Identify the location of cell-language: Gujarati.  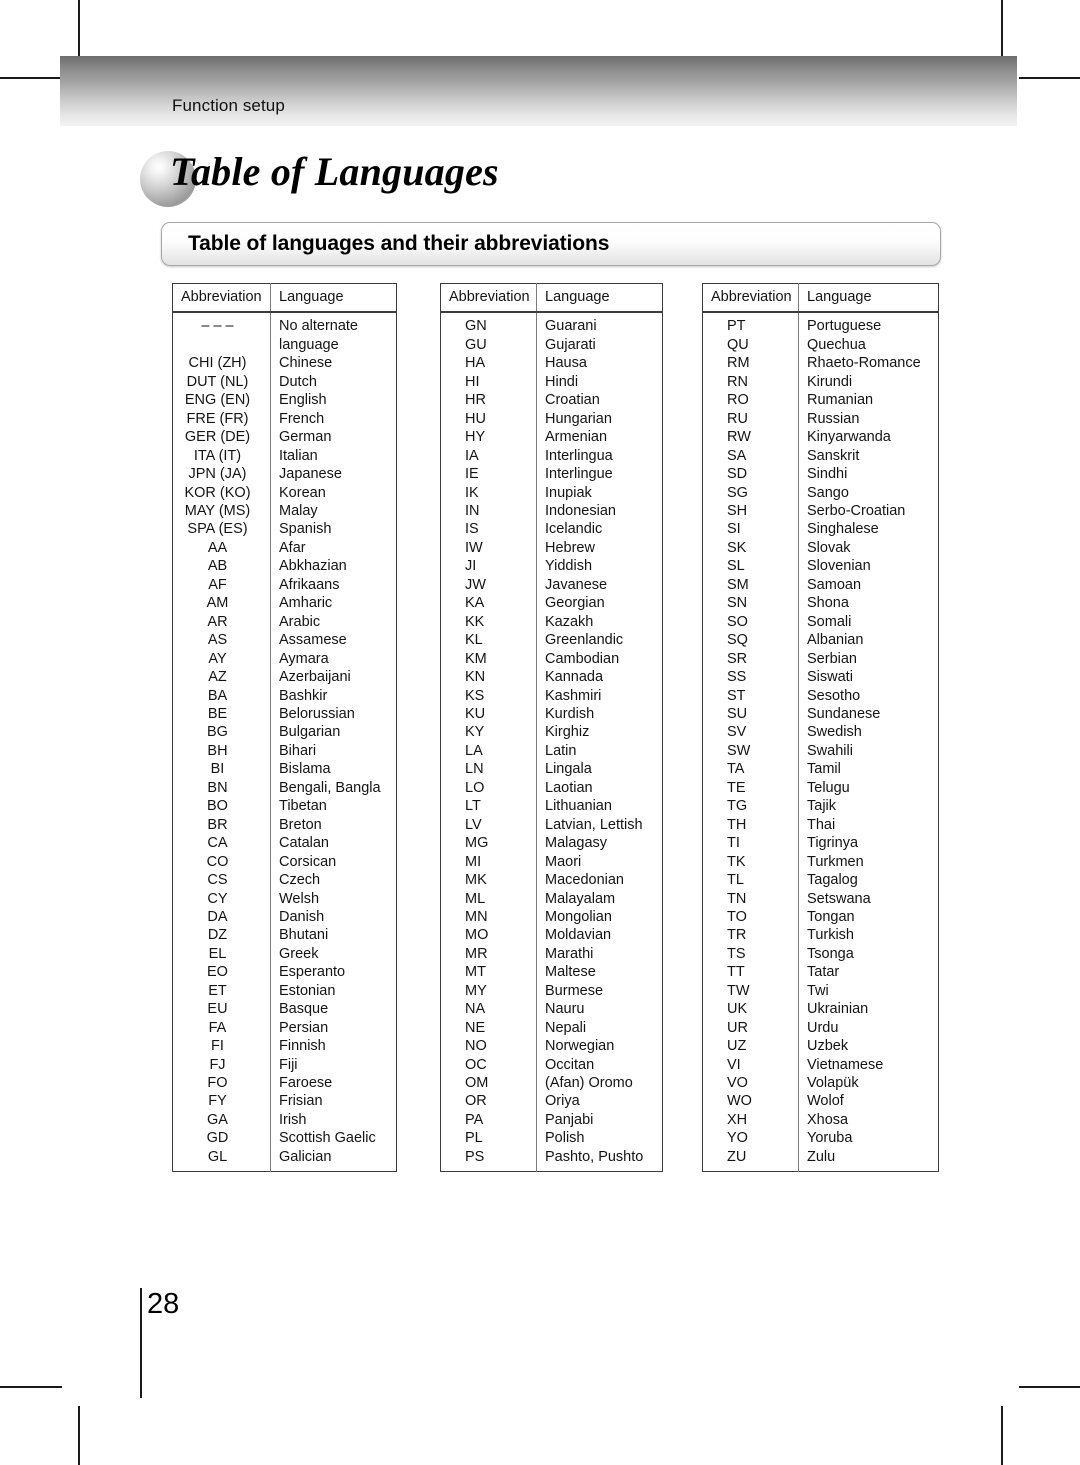
(570, 344).